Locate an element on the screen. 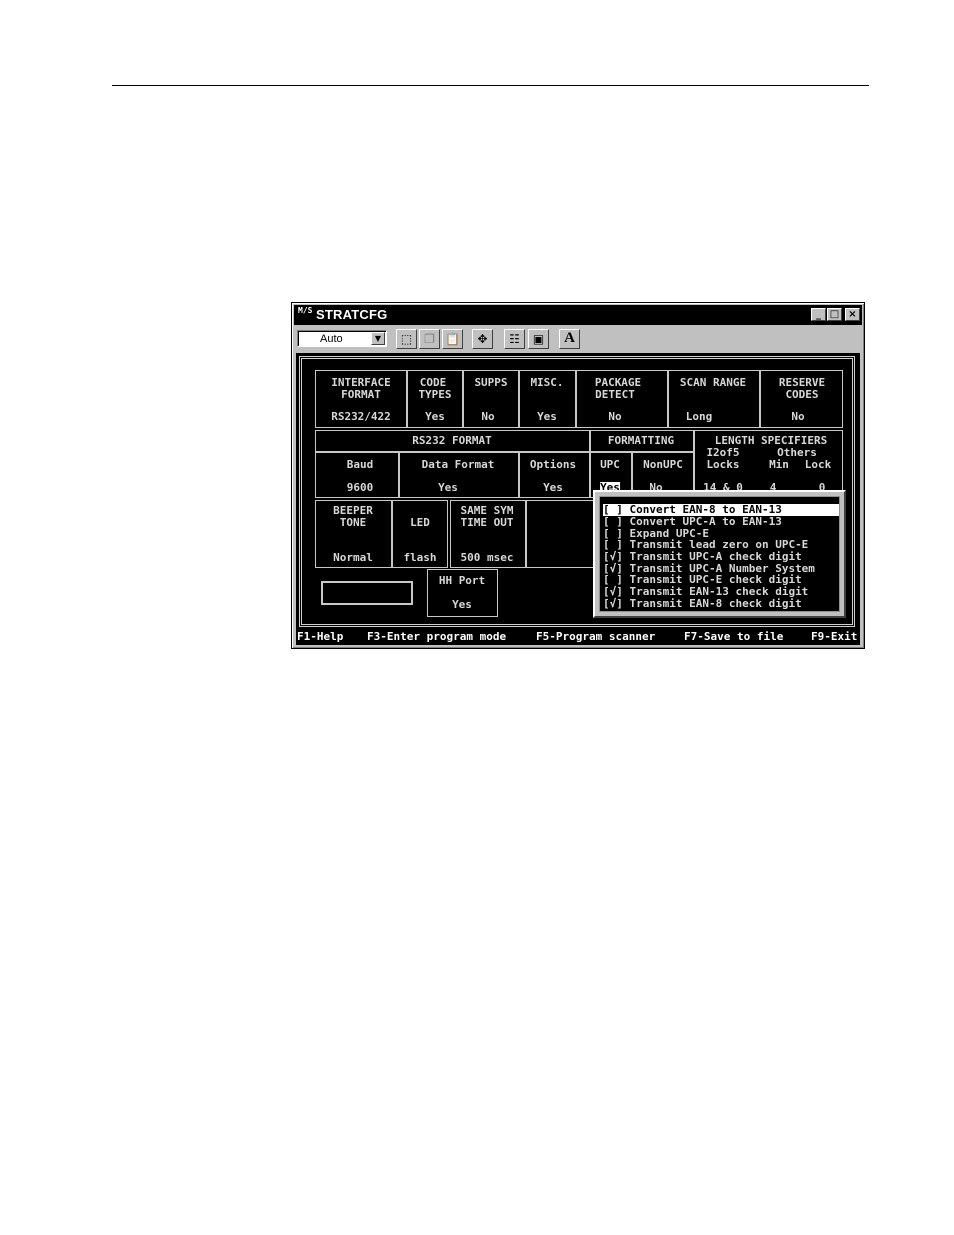  supps-value: No is located at coordinates (488, 416).